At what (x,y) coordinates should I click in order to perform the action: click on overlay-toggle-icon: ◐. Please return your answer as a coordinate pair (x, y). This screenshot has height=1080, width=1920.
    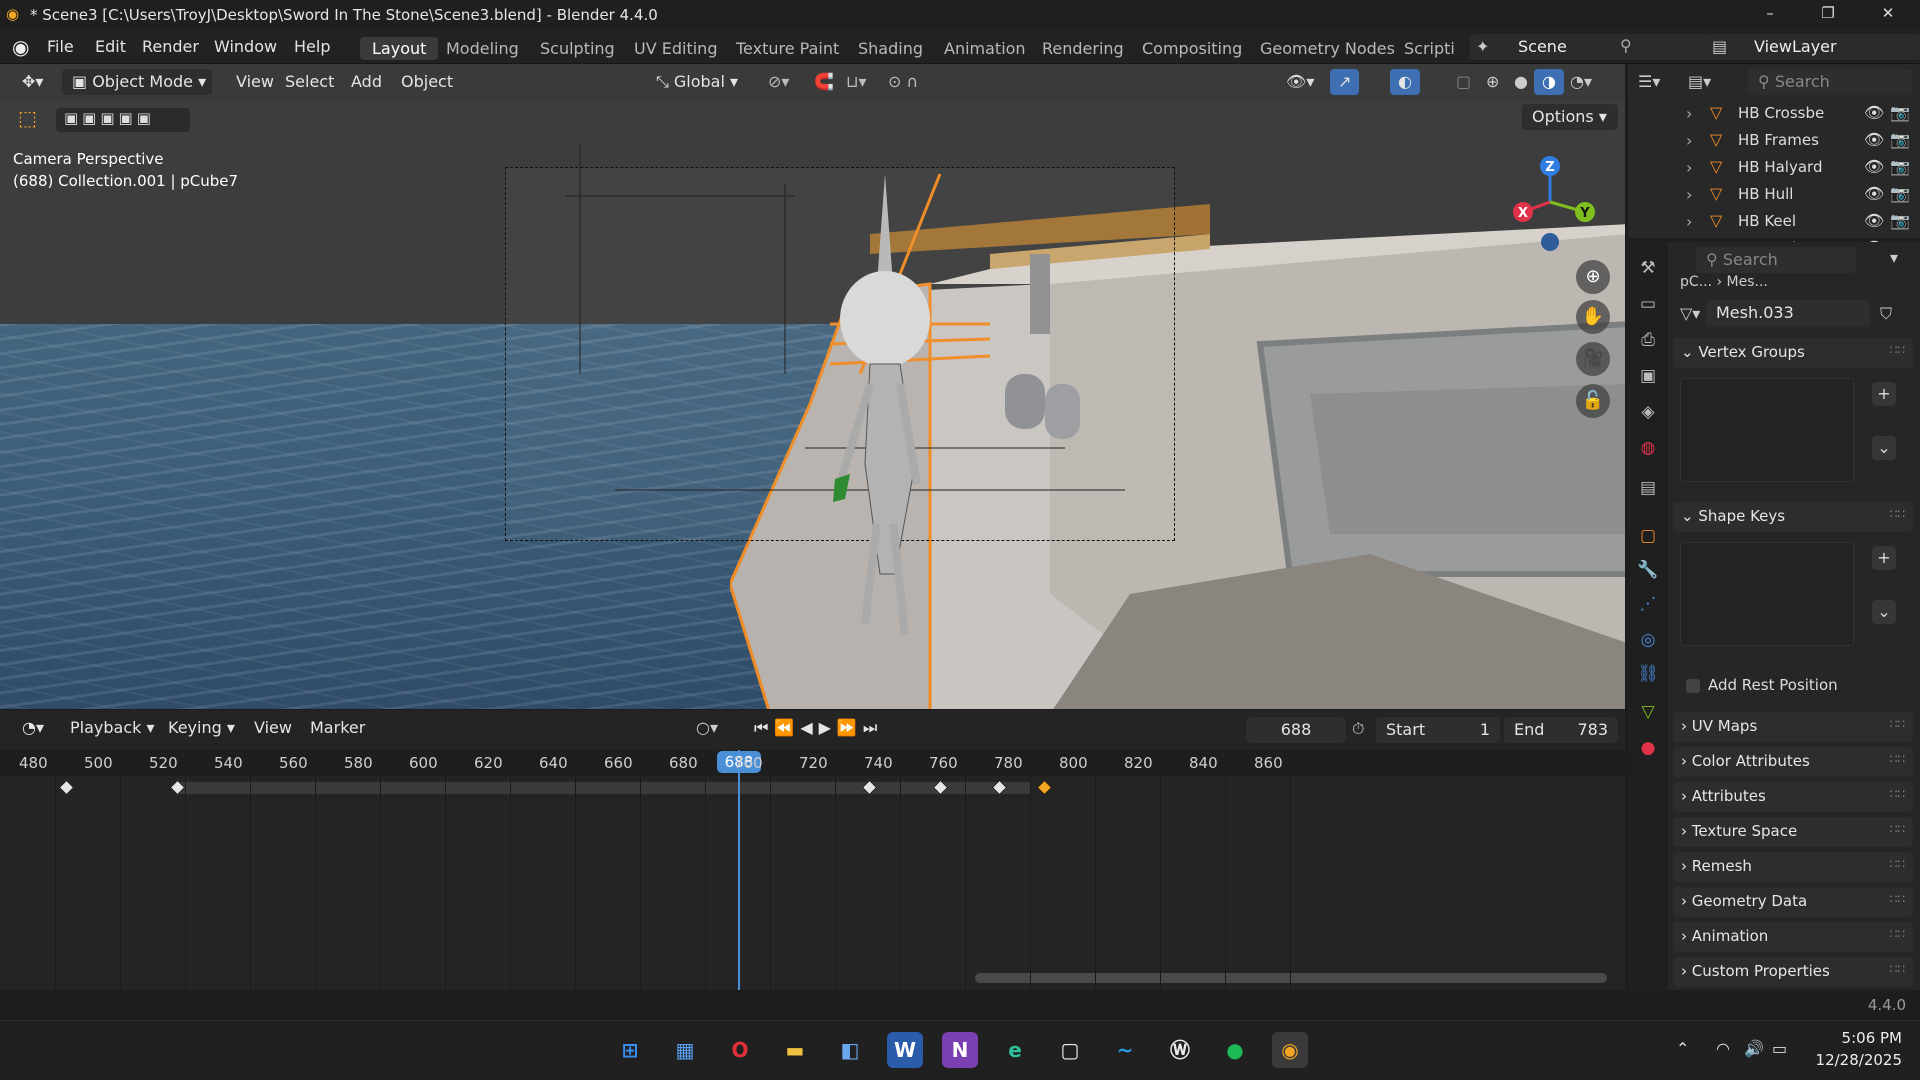
    Looking at the image, I should click on (1405, 82).